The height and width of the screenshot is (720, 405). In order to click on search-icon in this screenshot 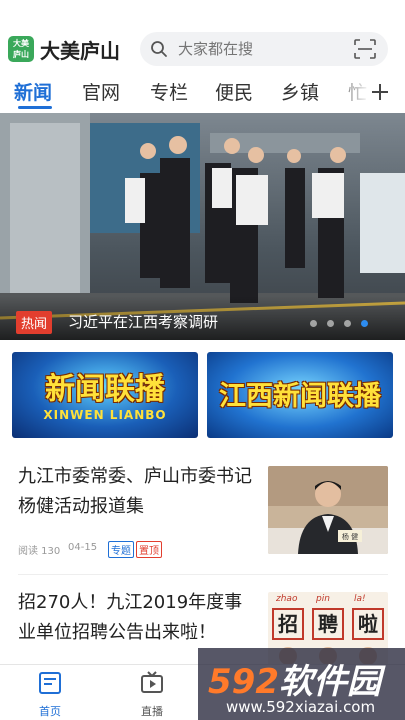, I will do `click(159, 49)`.